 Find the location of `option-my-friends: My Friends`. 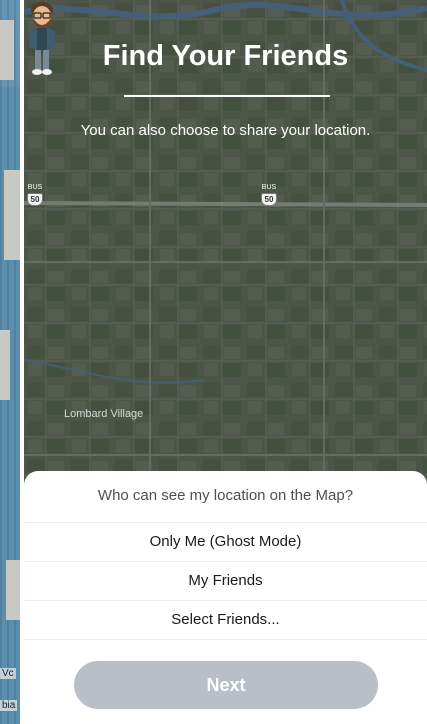

option-my-friends: My Friends is located at coordinates (225, 580).